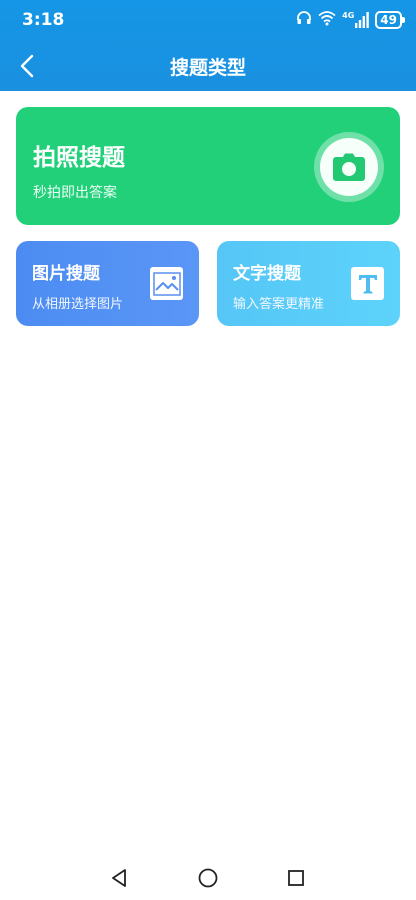  I want to click on system-recents-button, so click(296, 878).